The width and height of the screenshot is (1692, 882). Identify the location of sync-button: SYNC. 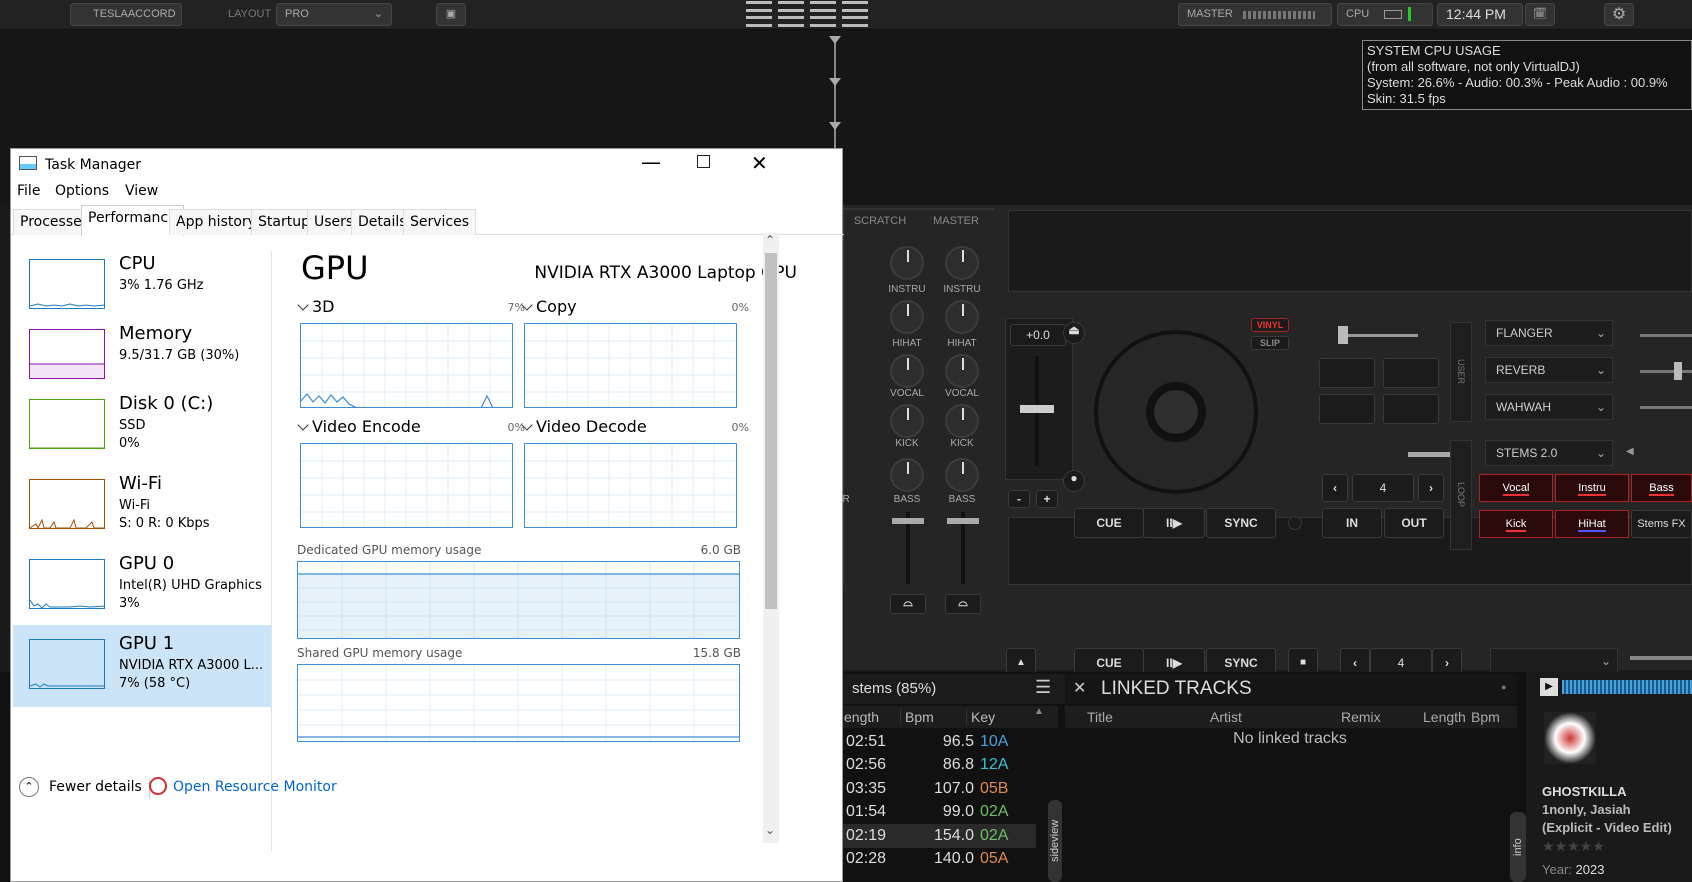
(1241, 523).